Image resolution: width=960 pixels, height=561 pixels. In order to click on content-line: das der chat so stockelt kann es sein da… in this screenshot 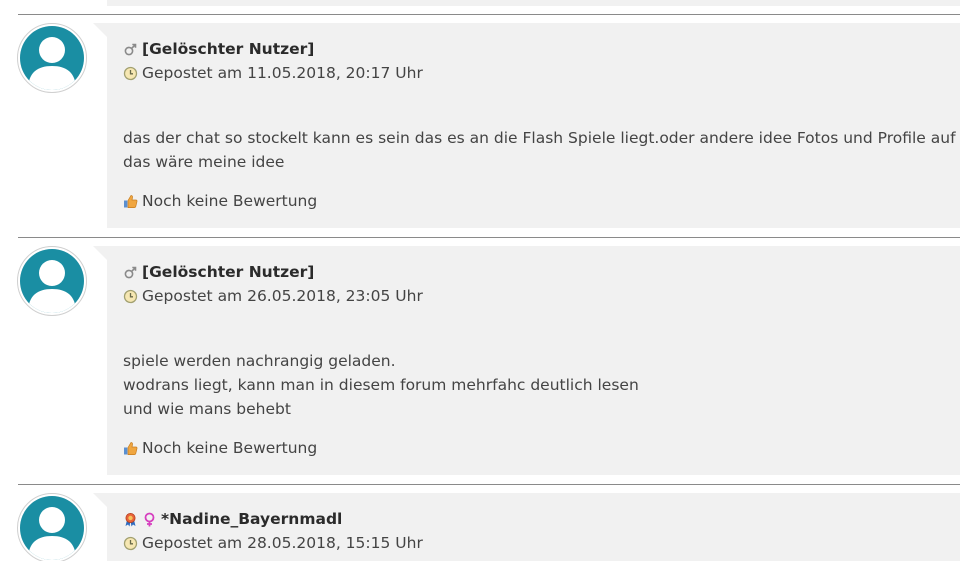, I will do `click(541, 138)`.